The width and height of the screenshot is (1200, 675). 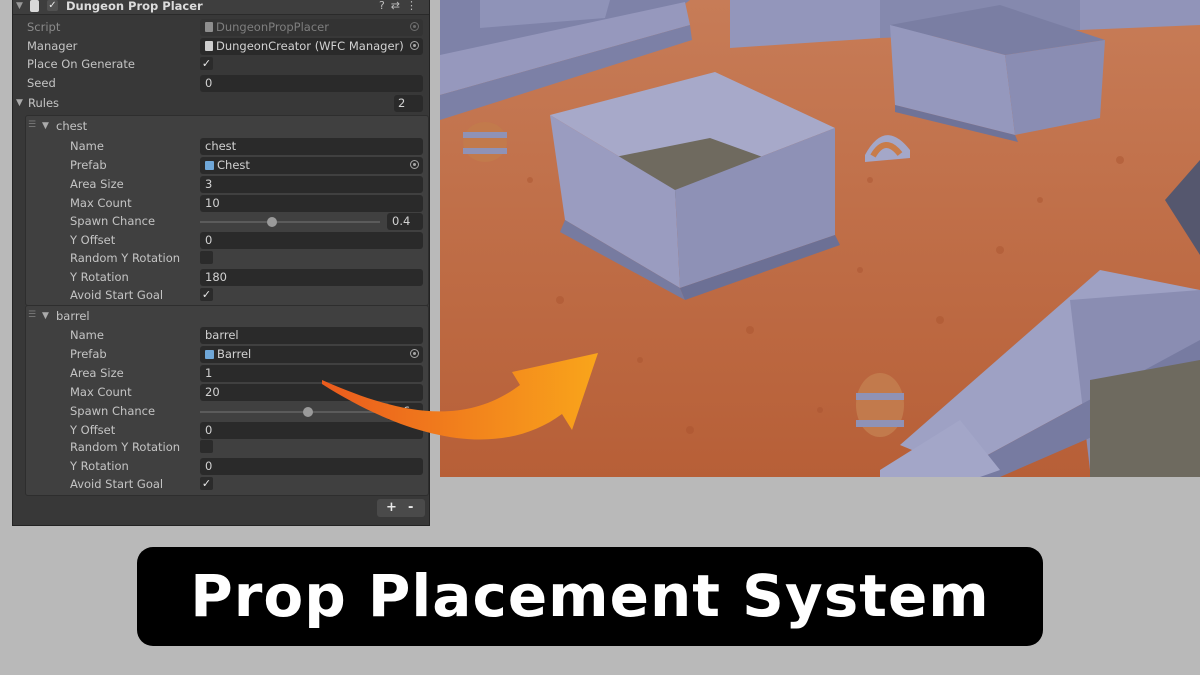 I want to click on title-banner: Prop Placement System, so click(x=590, y=596).